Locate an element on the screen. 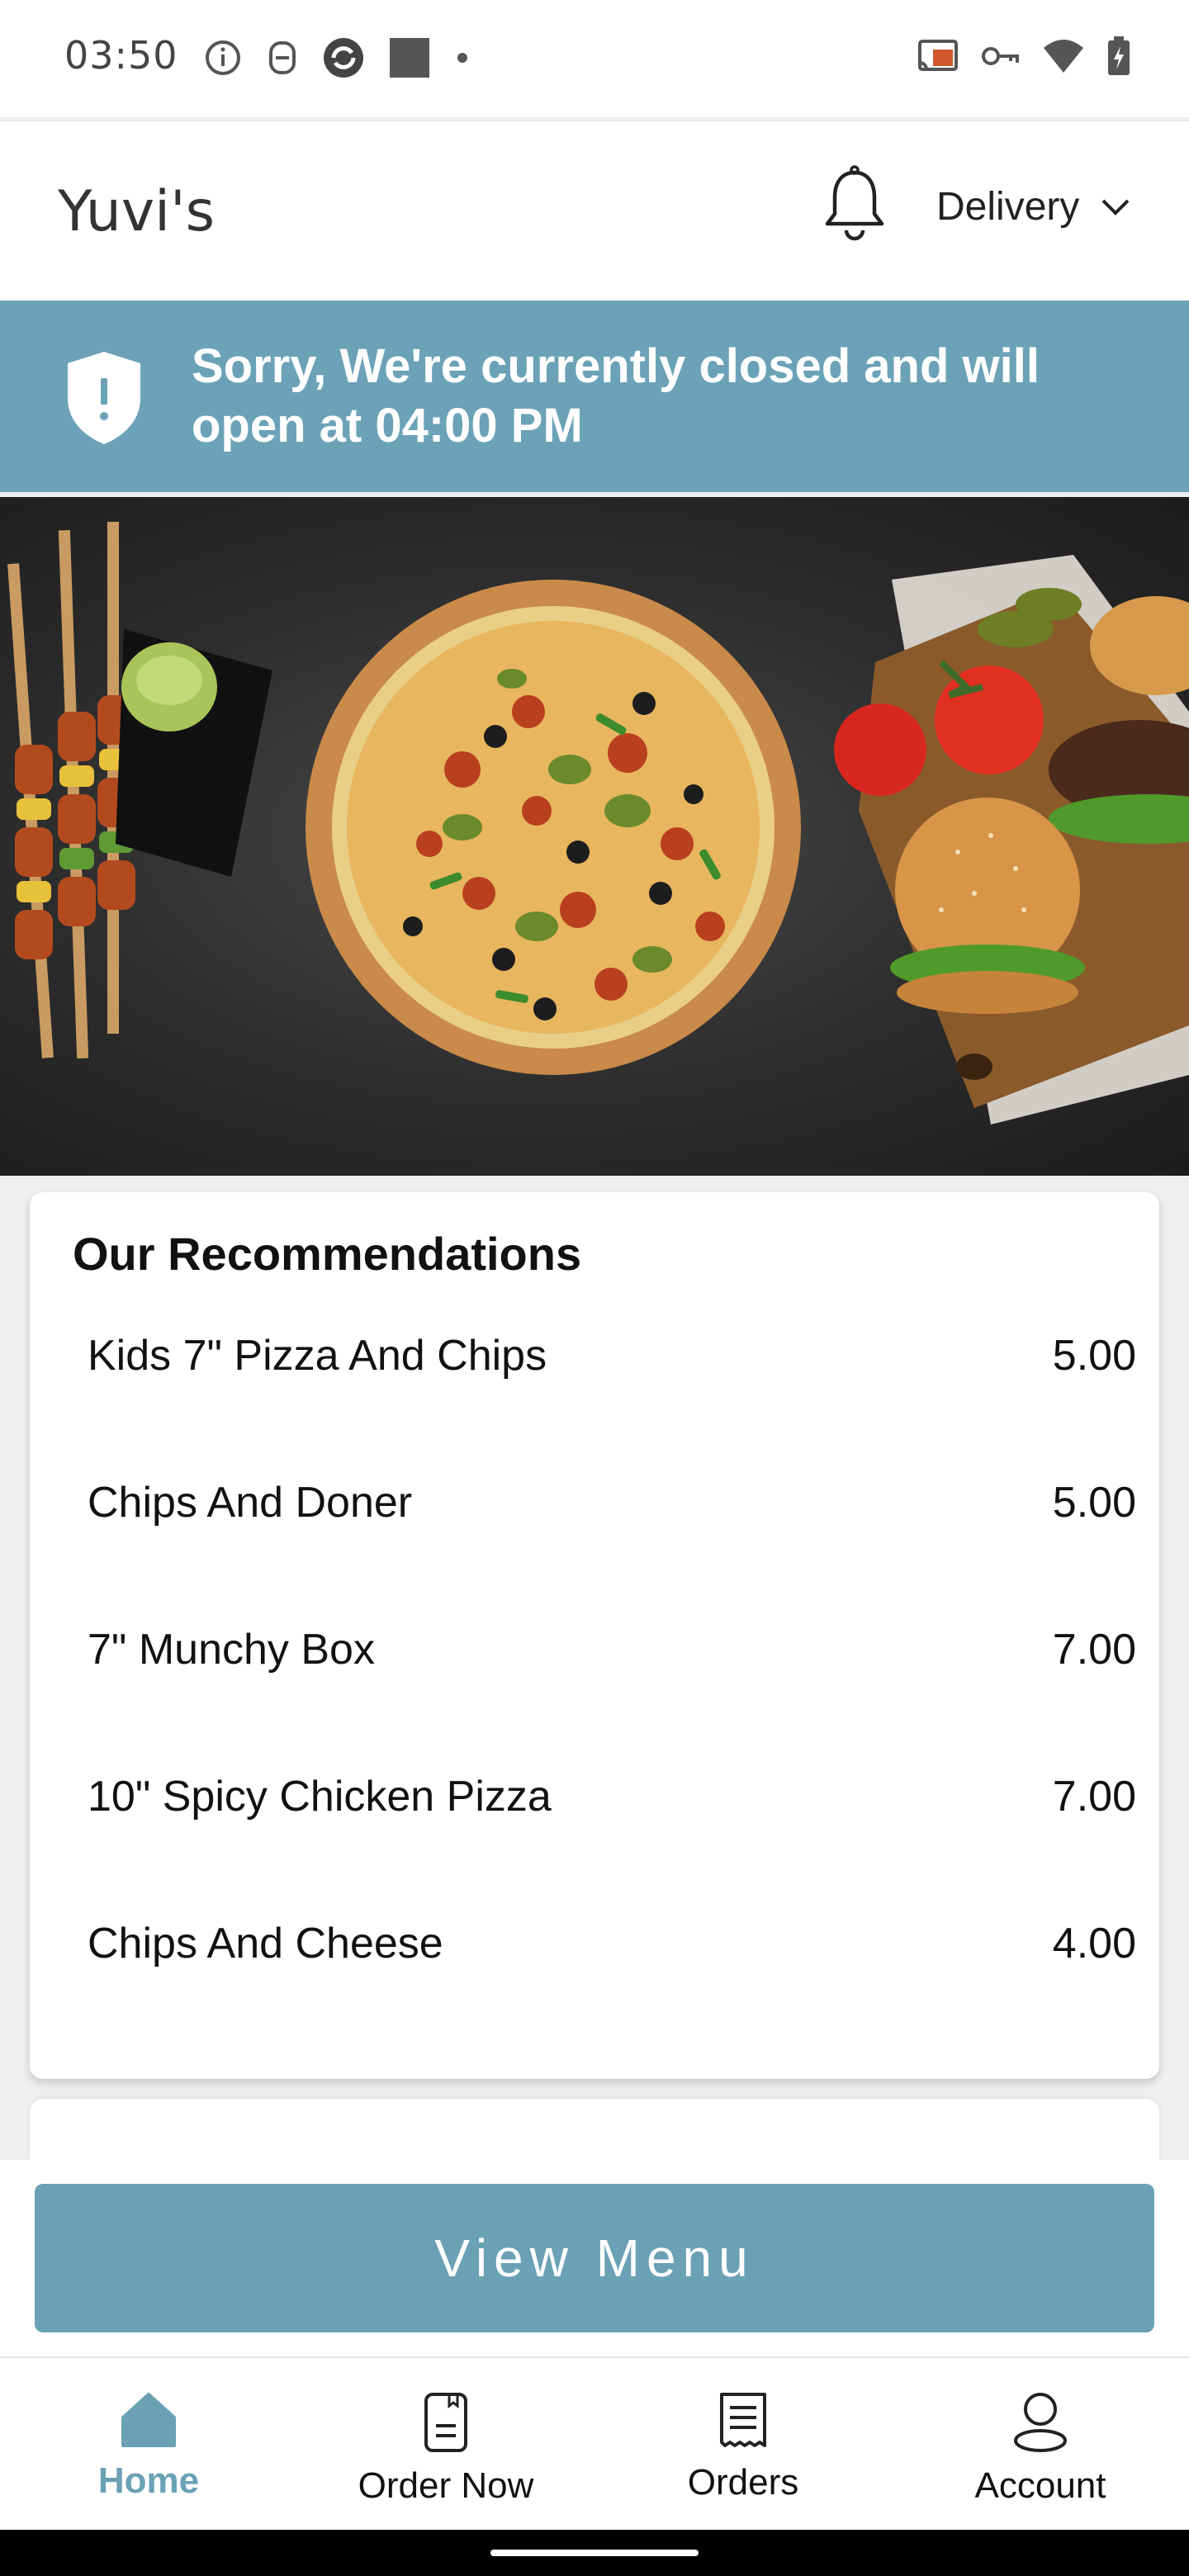  order-mode-selector: Delivery is located at coordinates (1033, 207).